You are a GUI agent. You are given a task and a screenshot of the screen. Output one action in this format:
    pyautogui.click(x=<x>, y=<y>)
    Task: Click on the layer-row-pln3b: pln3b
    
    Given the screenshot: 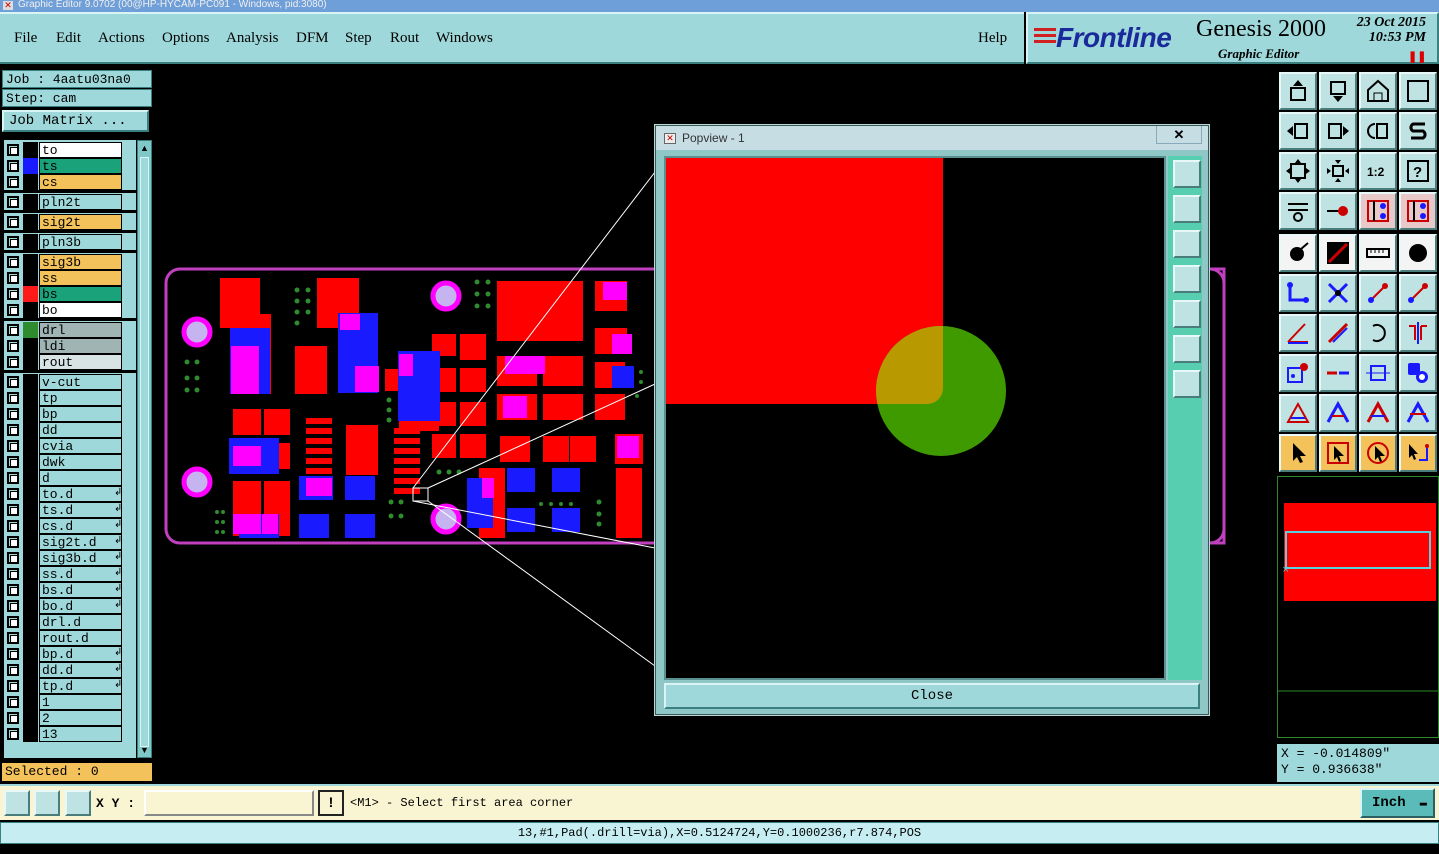 What is the action you would take?
    pyautogui.click(x=70, y=242)
    